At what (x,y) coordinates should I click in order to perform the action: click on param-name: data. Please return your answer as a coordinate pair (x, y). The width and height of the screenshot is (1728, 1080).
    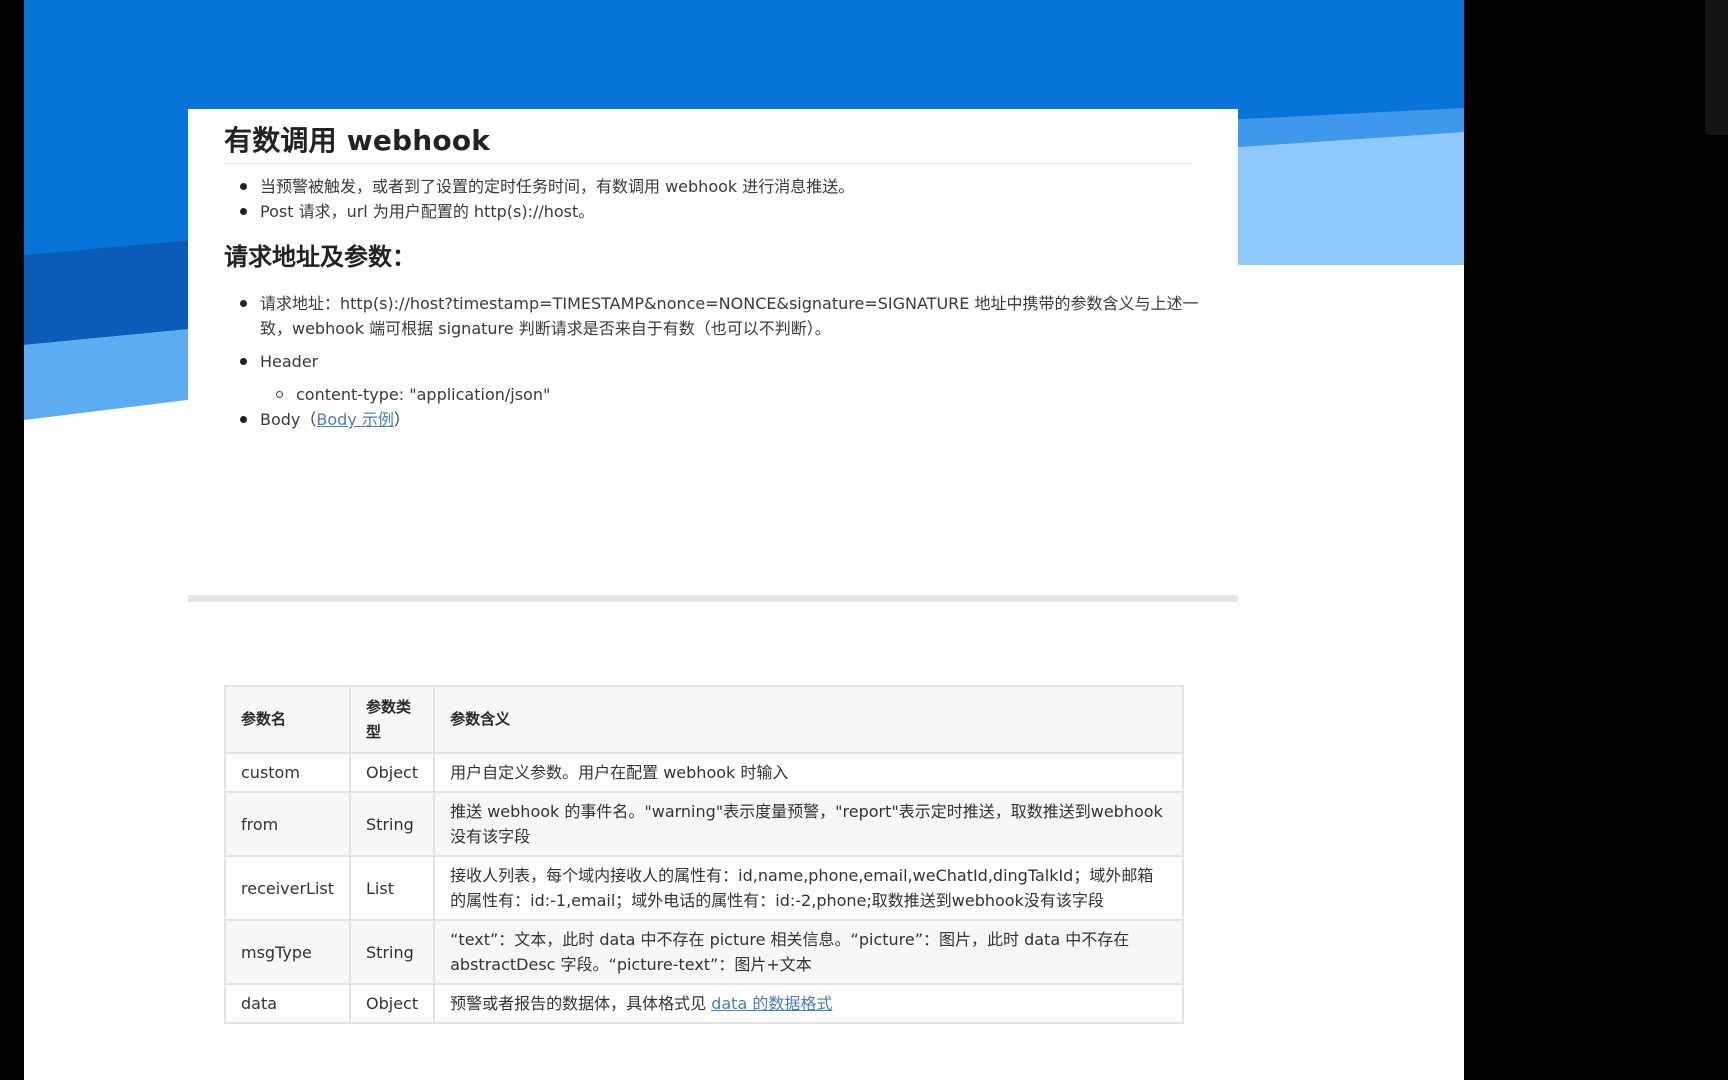
    Looking at the image, I should click on (287, 1003).